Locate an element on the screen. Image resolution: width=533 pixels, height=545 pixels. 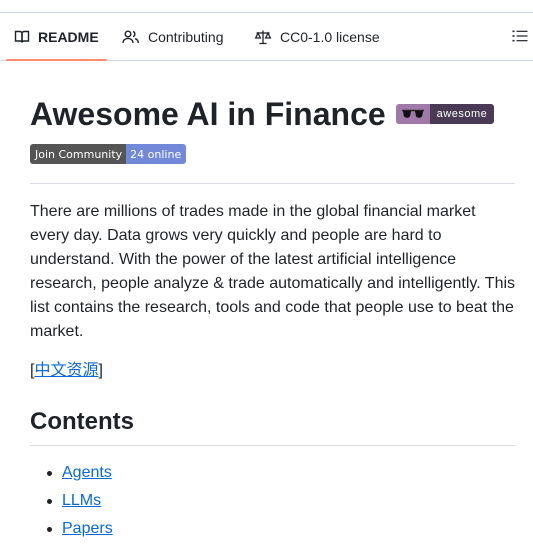
list-item: Agents is located at coordinates (71, 473).